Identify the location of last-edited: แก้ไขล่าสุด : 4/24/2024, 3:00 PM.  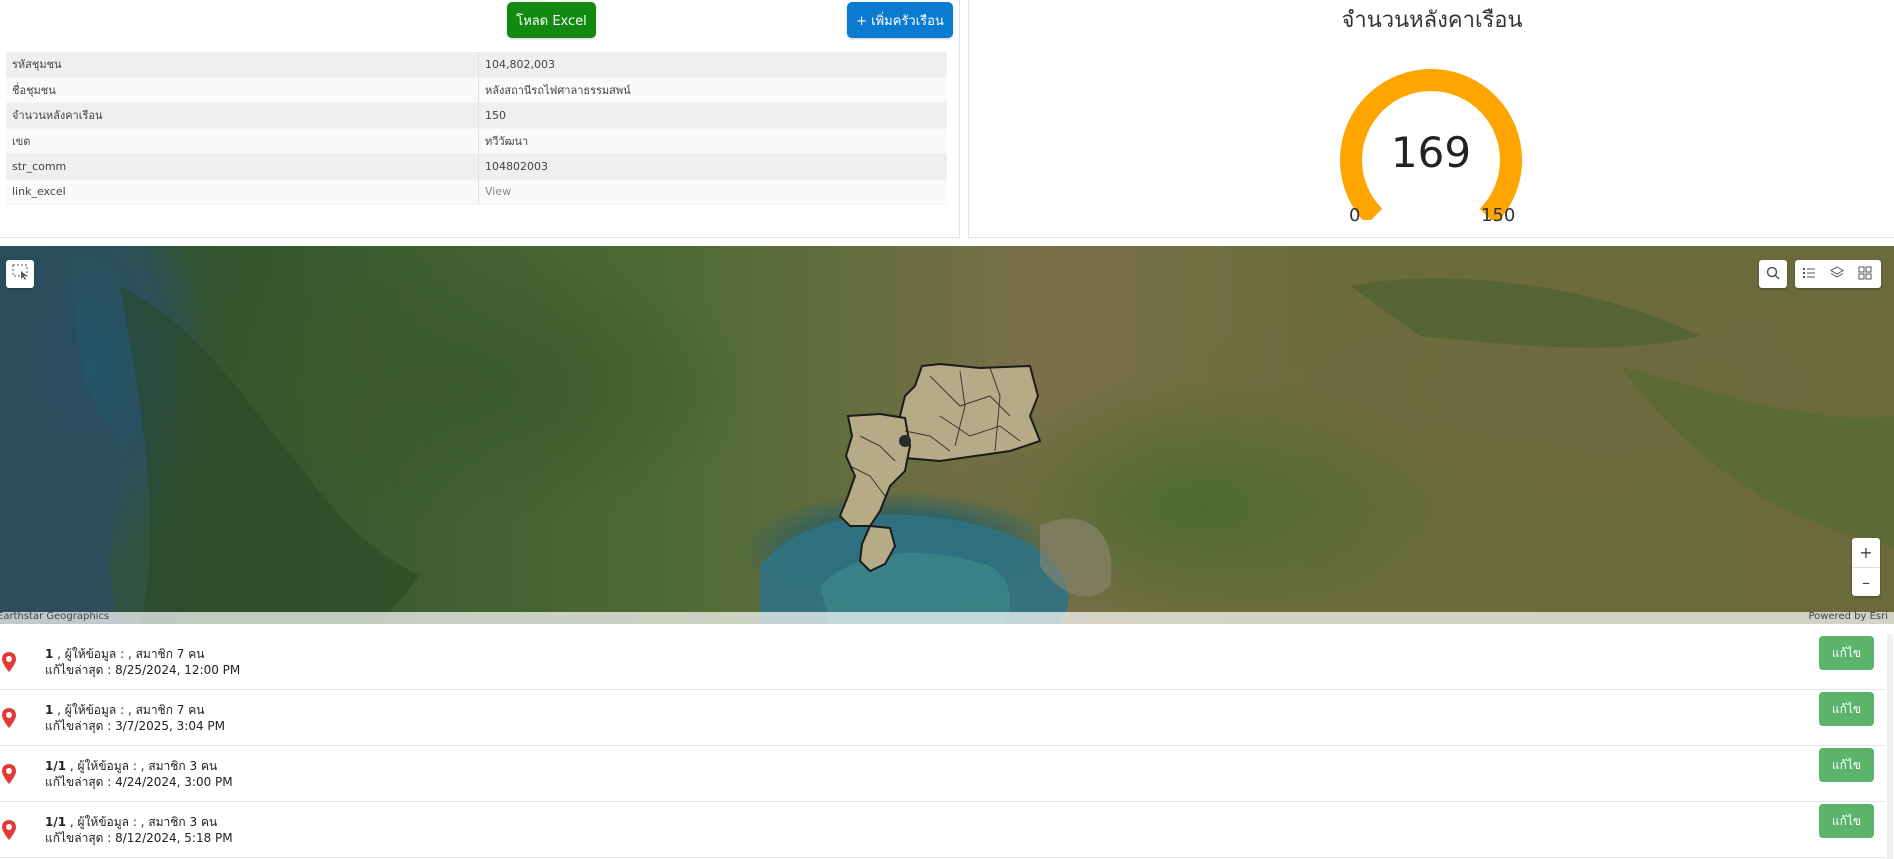
(139, 782).